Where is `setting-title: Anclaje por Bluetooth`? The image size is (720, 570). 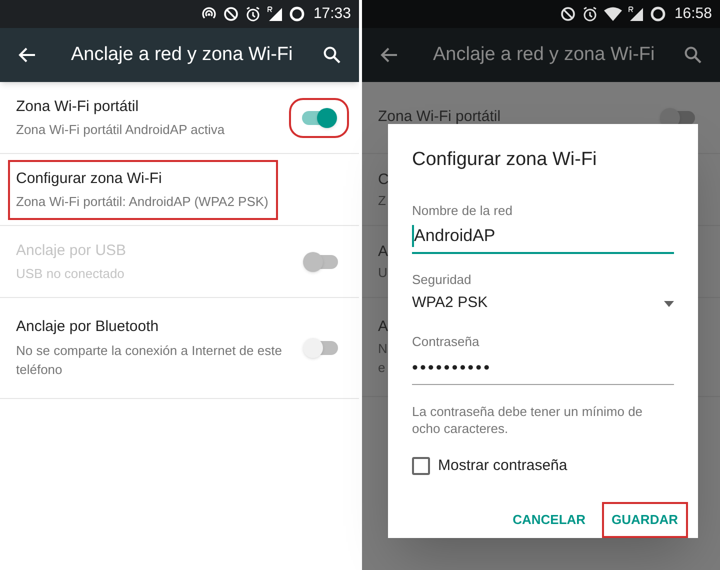
setting-title: Anclaje por Bluetooth is located at coordinates (88, 327).